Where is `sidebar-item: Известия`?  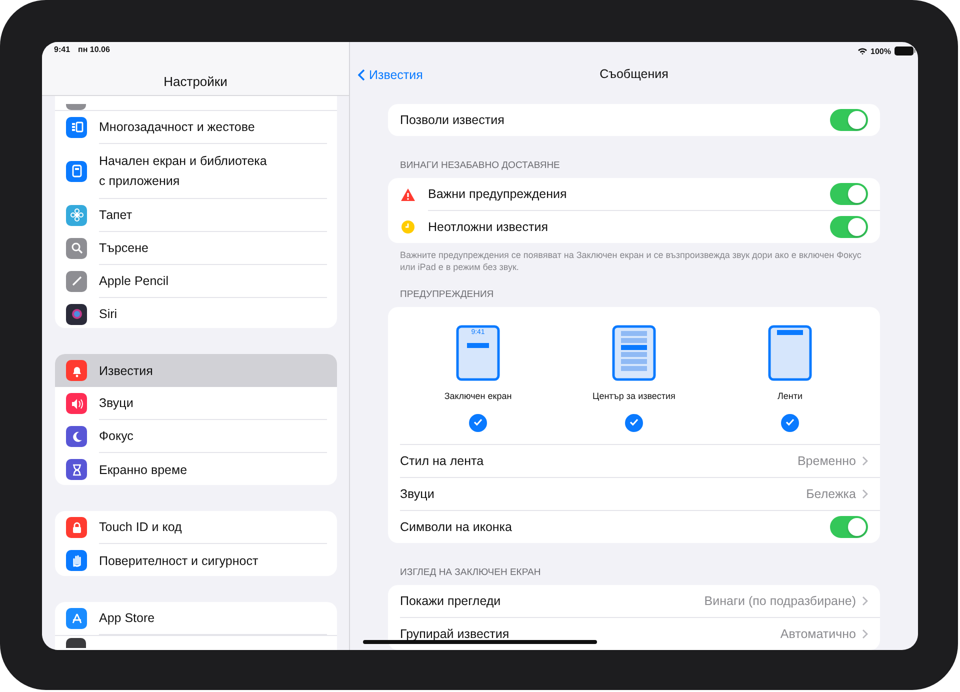 sidebar-item: Известия is located at coordinates (196, 371).